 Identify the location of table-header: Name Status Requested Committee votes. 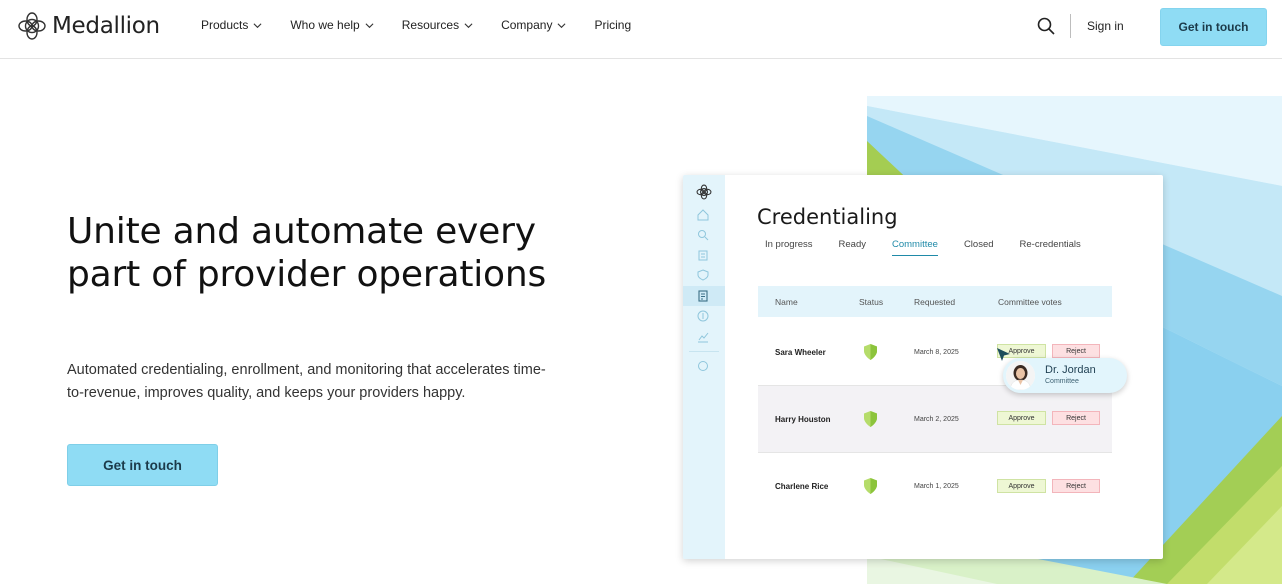
(935, 301).